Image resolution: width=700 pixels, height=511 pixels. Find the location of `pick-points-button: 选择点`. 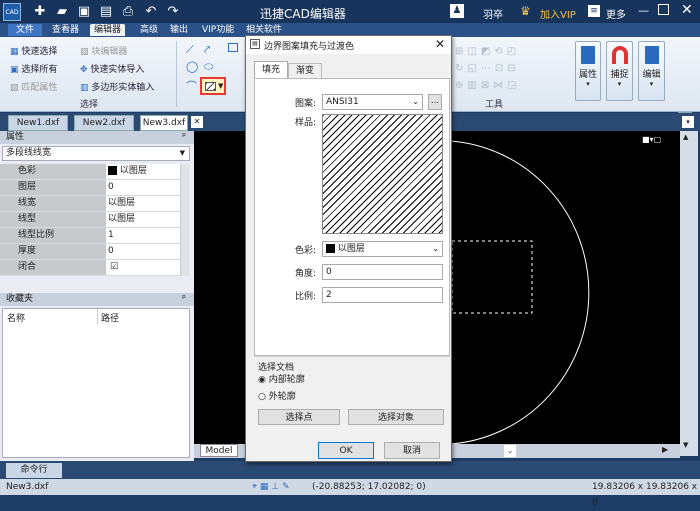

pick-points-button: 选择点 is located at coordinates (299, 417).